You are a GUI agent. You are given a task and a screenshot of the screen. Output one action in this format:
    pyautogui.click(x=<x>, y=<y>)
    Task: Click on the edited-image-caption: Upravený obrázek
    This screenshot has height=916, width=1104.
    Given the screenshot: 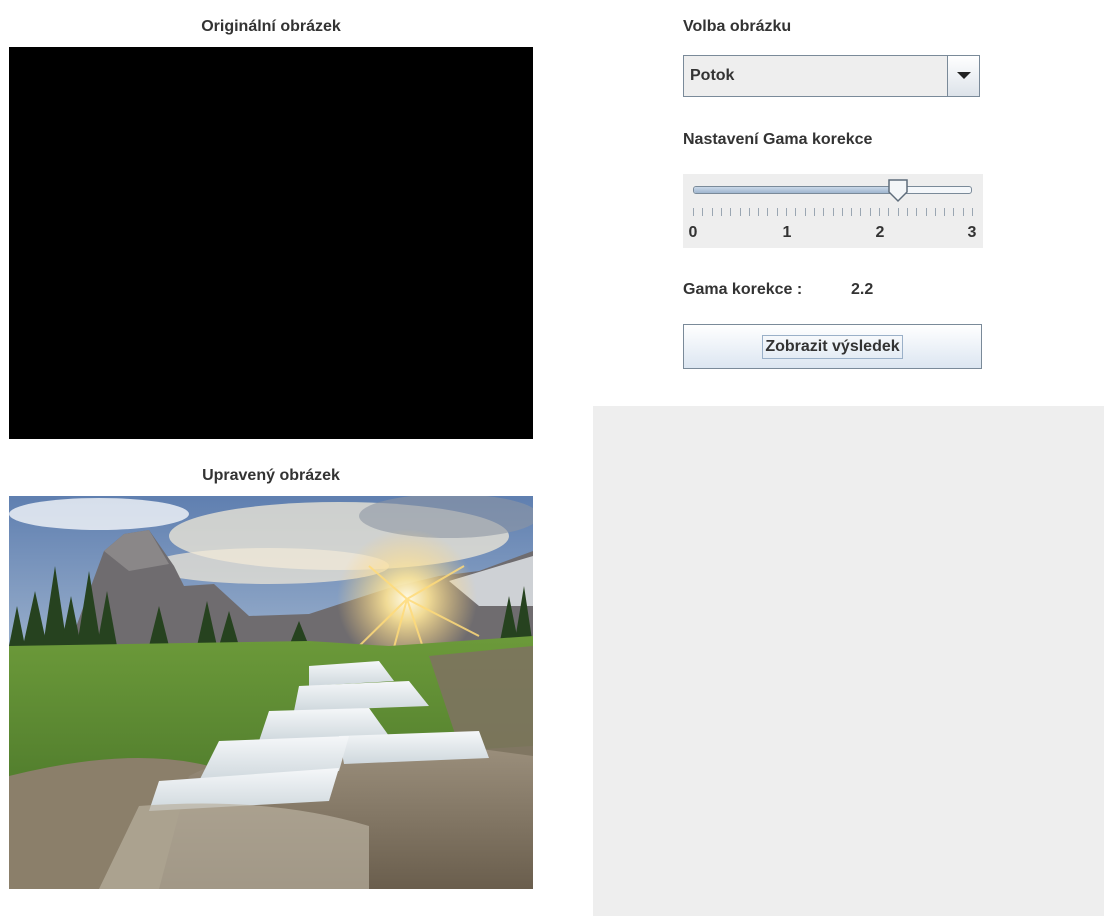 What is the action you would take?
    pyautogui.click(x=271, y=475)
    